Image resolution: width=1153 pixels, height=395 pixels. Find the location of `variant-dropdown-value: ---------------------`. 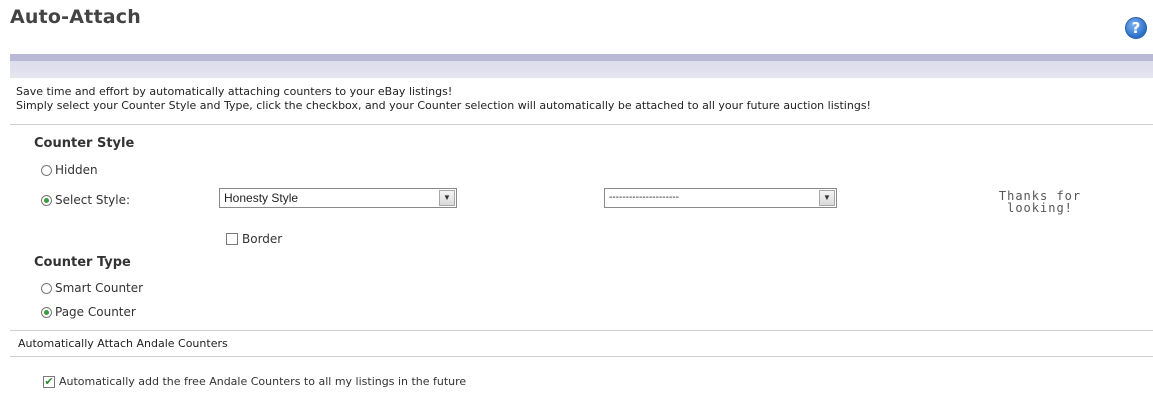

variant-dropdown-value: --------------------- is located at coordinates (644, 197).